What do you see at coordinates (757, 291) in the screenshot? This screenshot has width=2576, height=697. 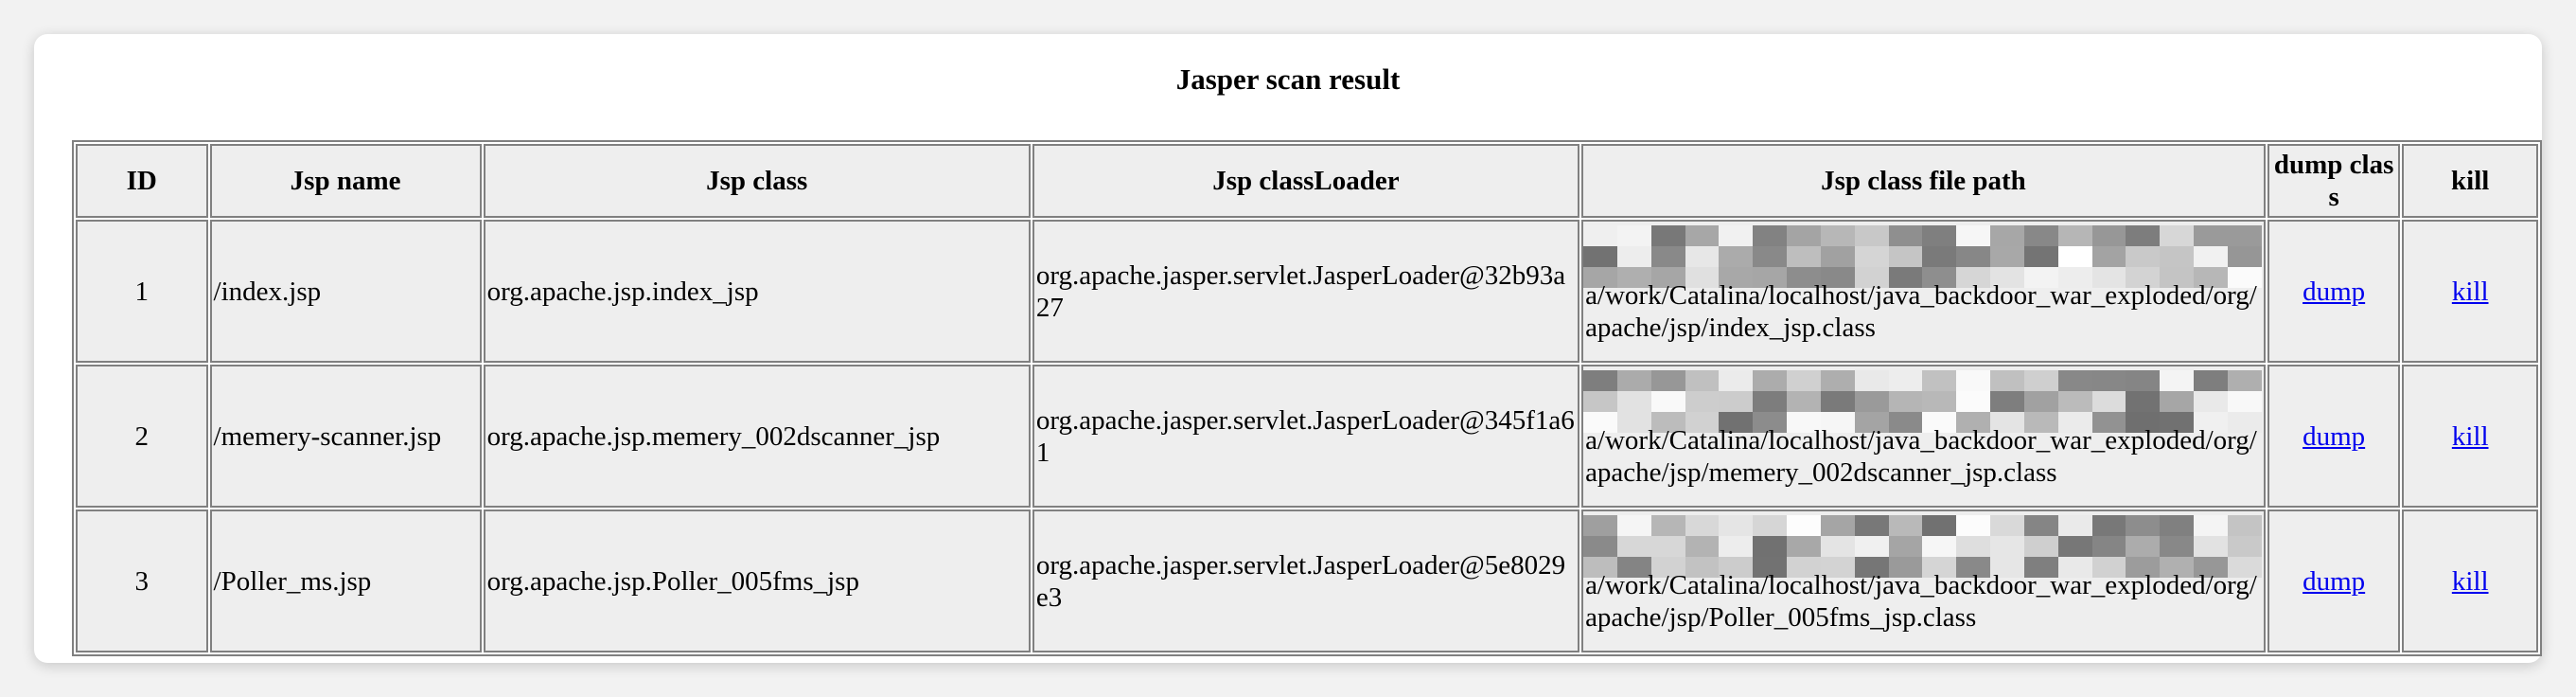 I see `cell-jsp-class: org.apache.jsp.index_jsp` at bounding box center [757, 291].